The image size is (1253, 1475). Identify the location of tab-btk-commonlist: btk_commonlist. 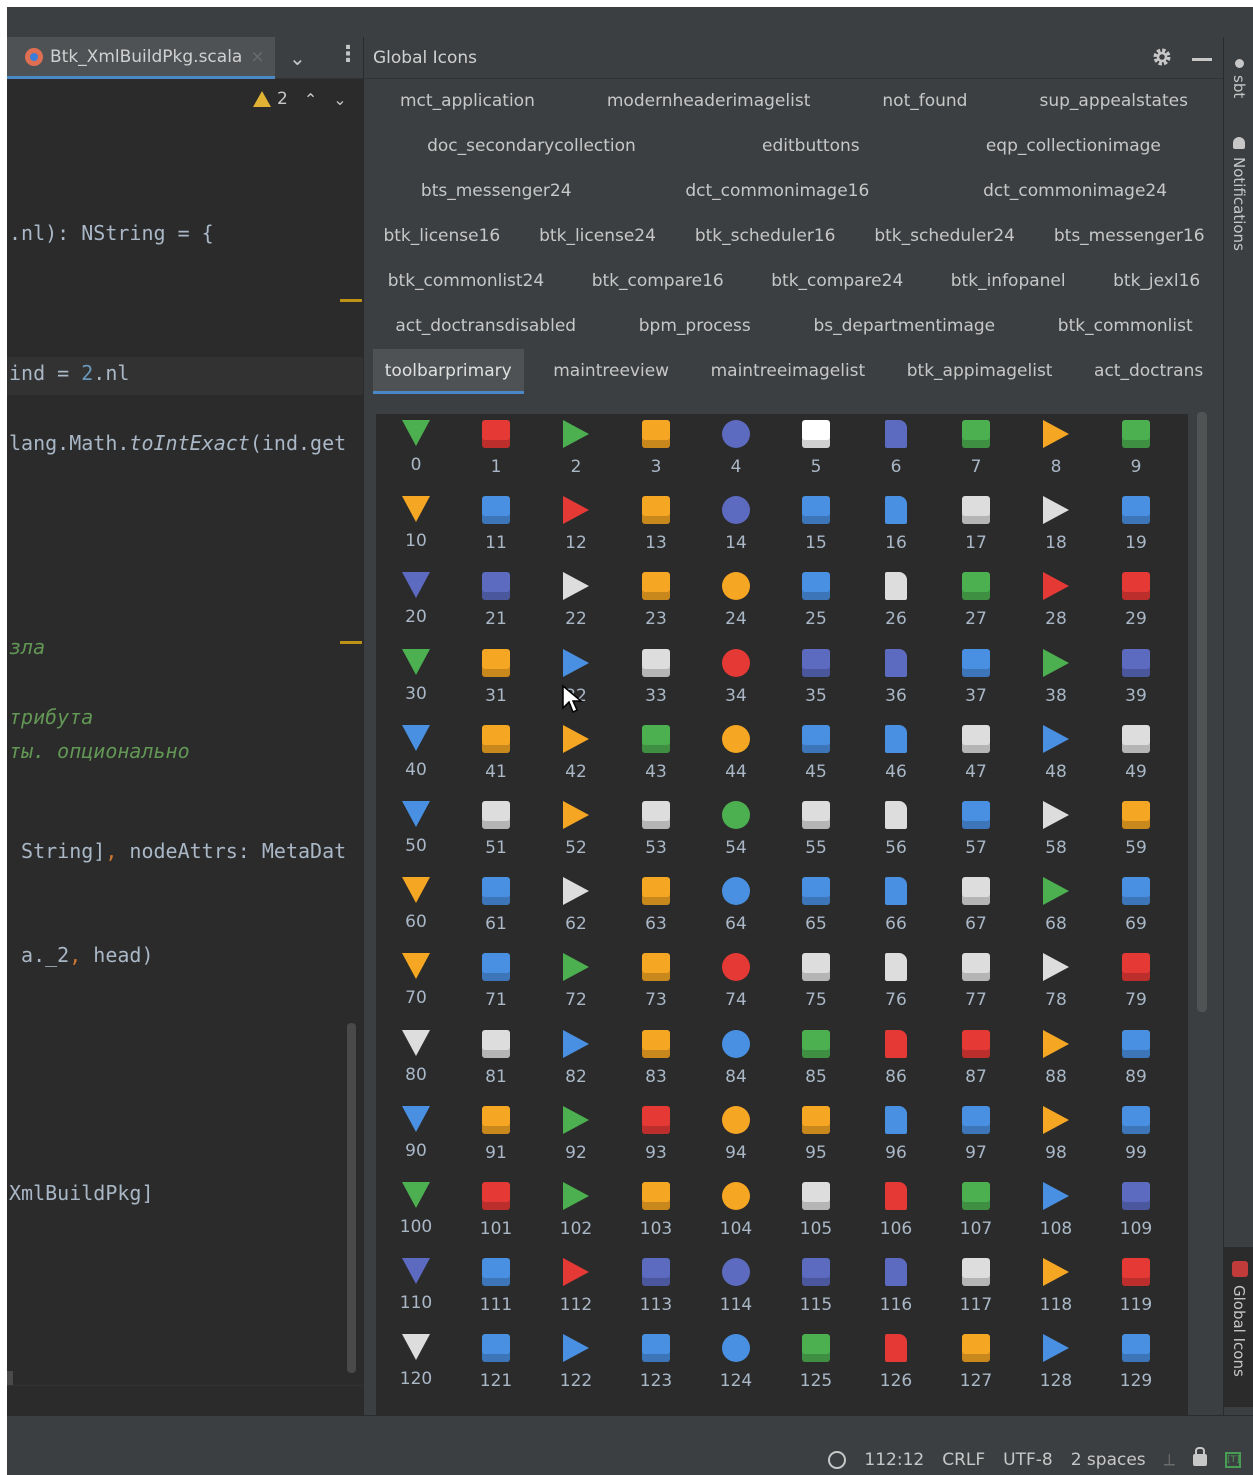
(1125, 326).